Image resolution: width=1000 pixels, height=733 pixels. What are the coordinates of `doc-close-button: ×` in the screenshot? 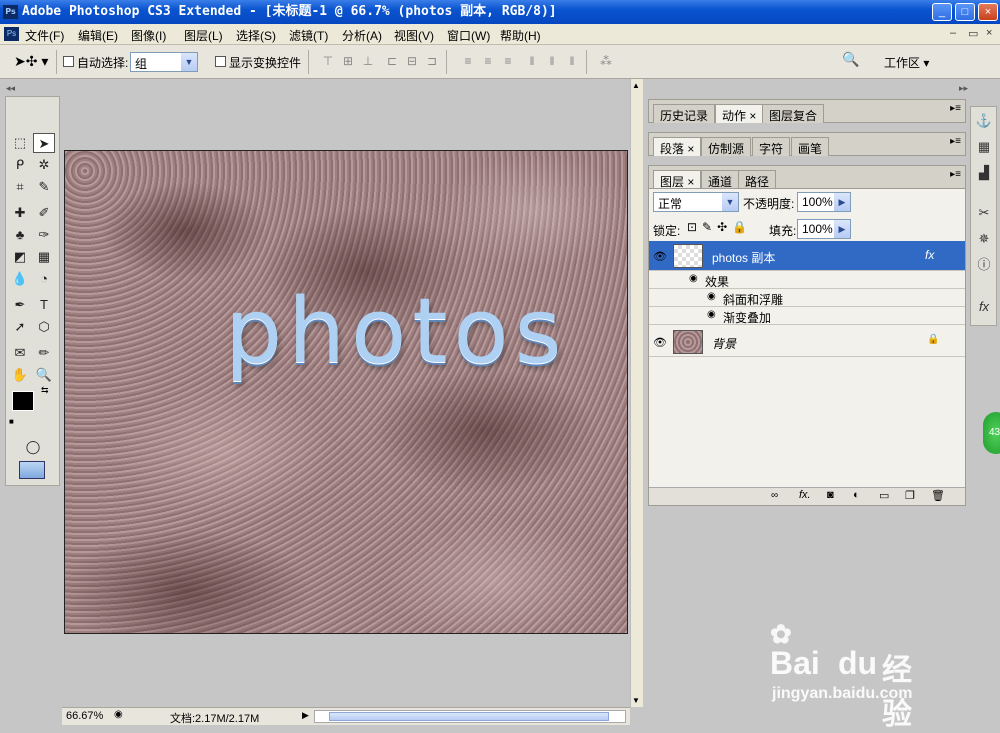 It's located at (989, 33).